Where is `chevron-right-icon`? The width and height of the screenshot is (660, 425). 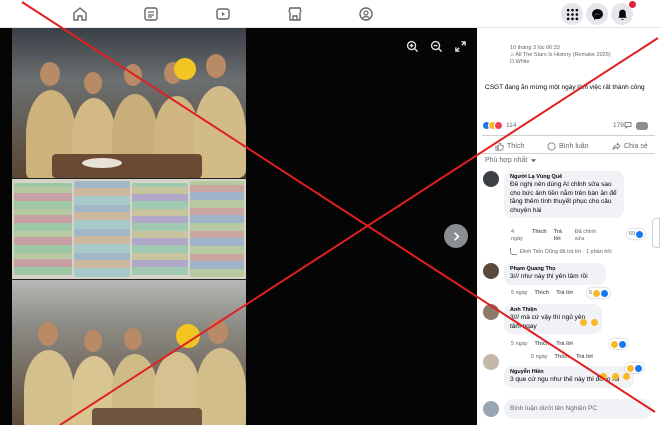
chevron-right-icon is located at coordinates (456, 236).